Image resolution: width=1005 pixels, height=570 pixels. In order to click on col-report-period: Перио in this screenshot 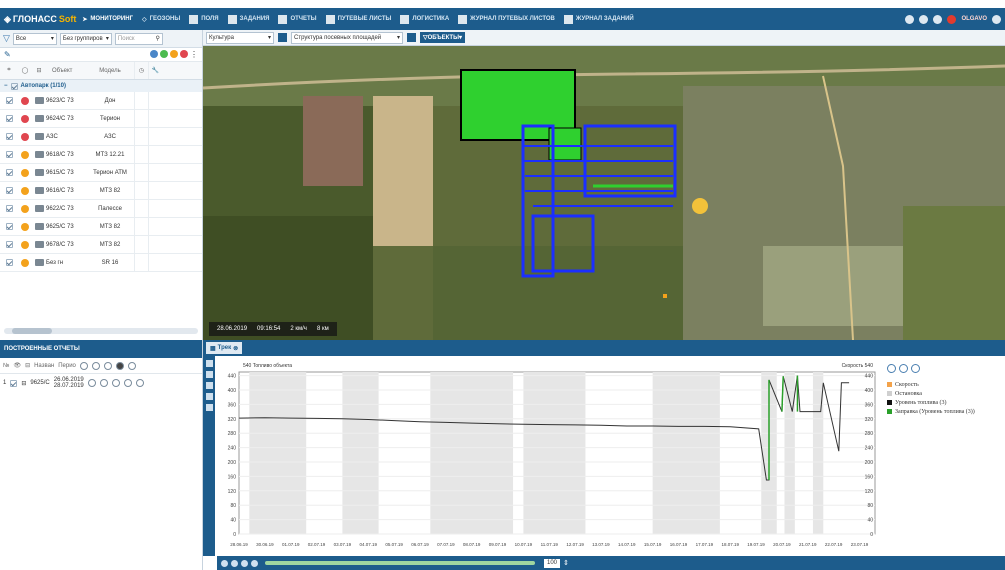, I will do `click(67, 366)`.